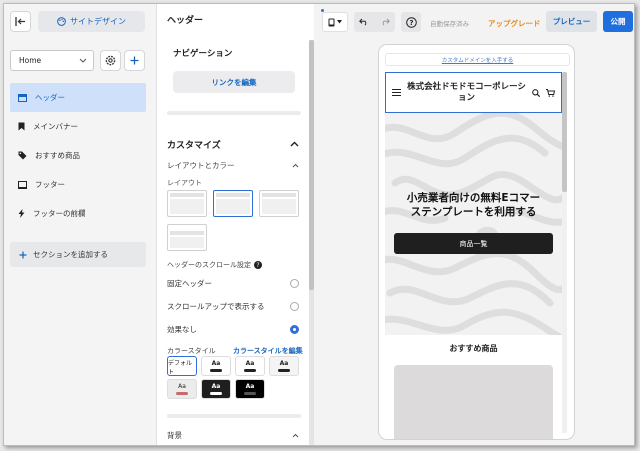 The image size is (640, 451). I want to click on customize-heading: カスタマイズ, so click(194, 146).